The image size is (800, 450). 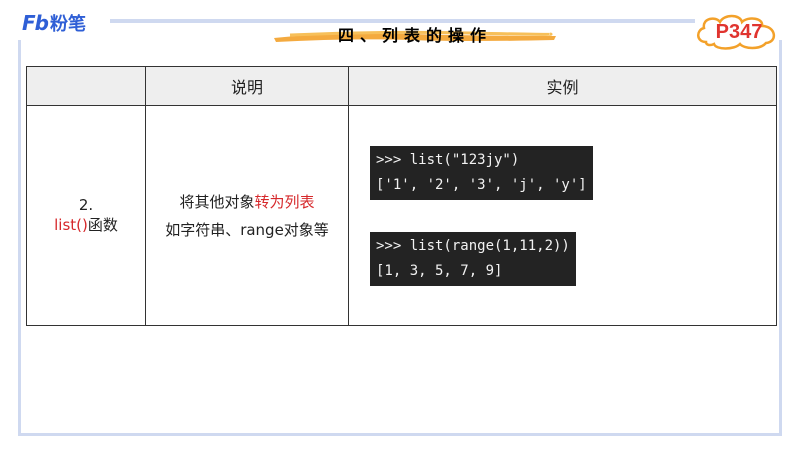 What do you see at coordinates (284, 201) in the screenshot?
I see `description-highlight: 转为列表` at bounding box center [284, 201].